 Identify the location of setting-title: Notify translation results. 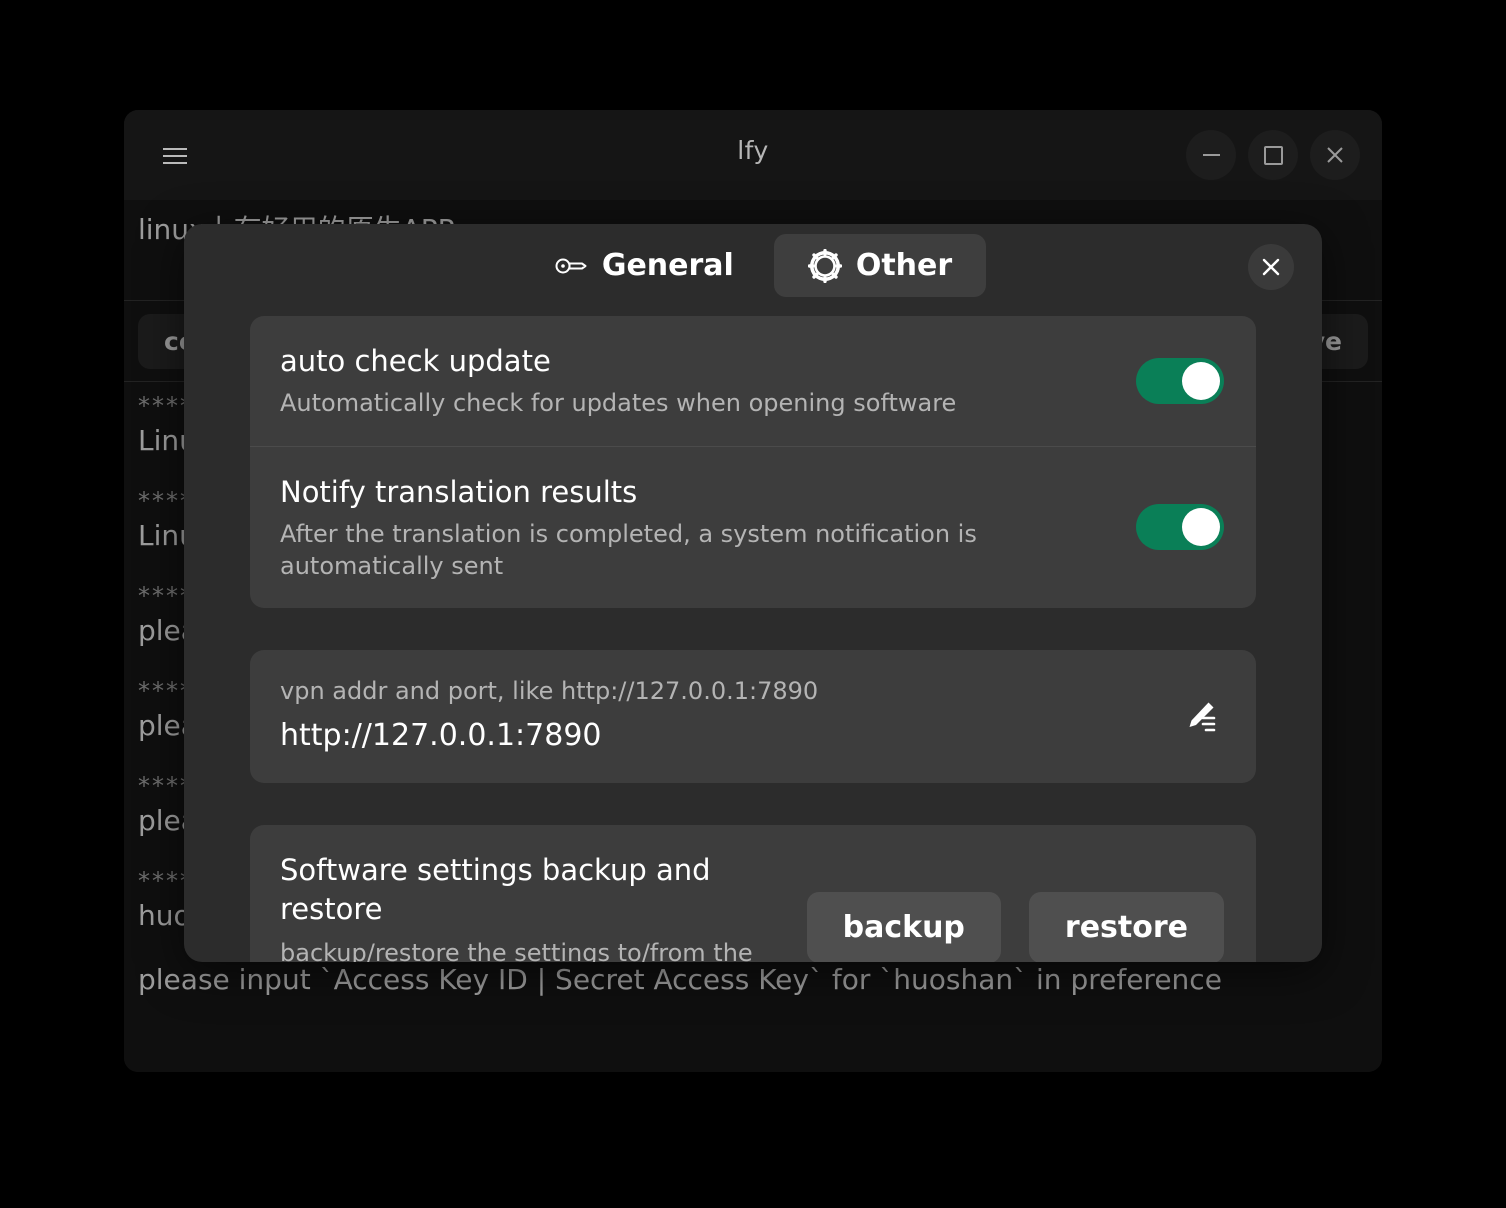
(459, 491).